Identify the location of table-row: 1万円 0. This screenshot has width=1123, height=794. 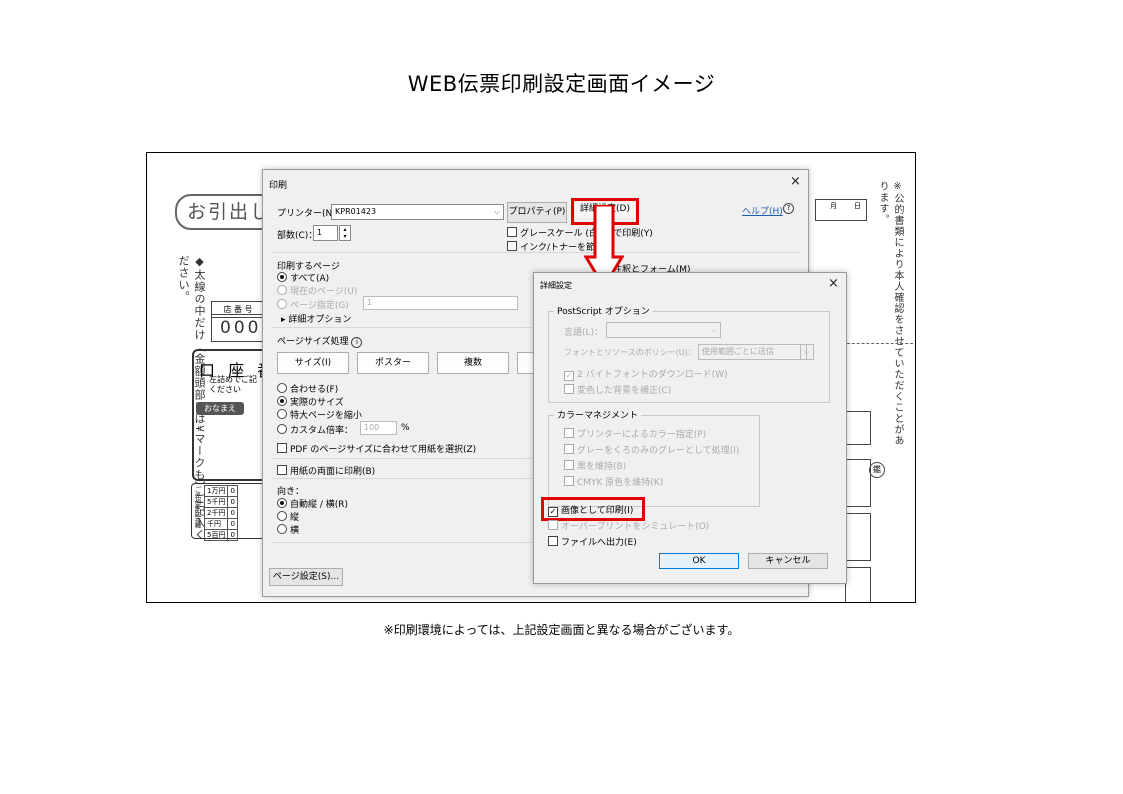
(220, 491).